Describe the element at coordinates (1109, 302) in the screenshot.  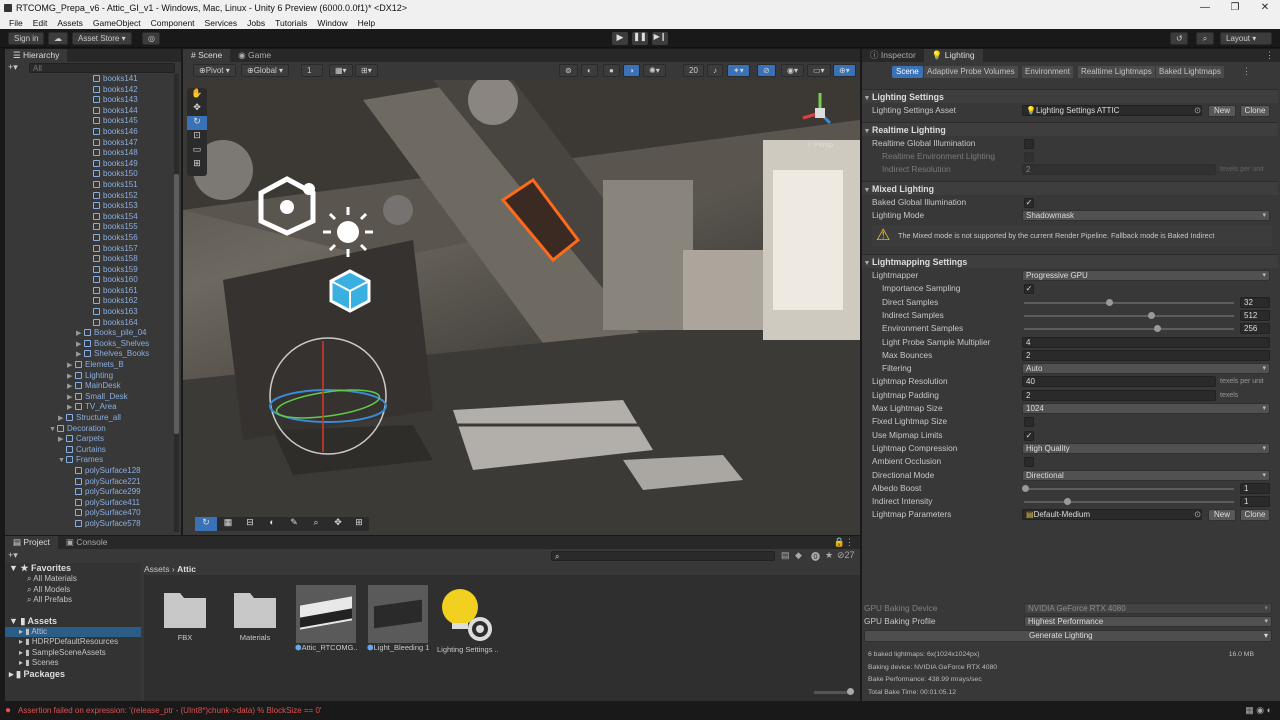
I see `lm-slider-knob-direct` at that location.